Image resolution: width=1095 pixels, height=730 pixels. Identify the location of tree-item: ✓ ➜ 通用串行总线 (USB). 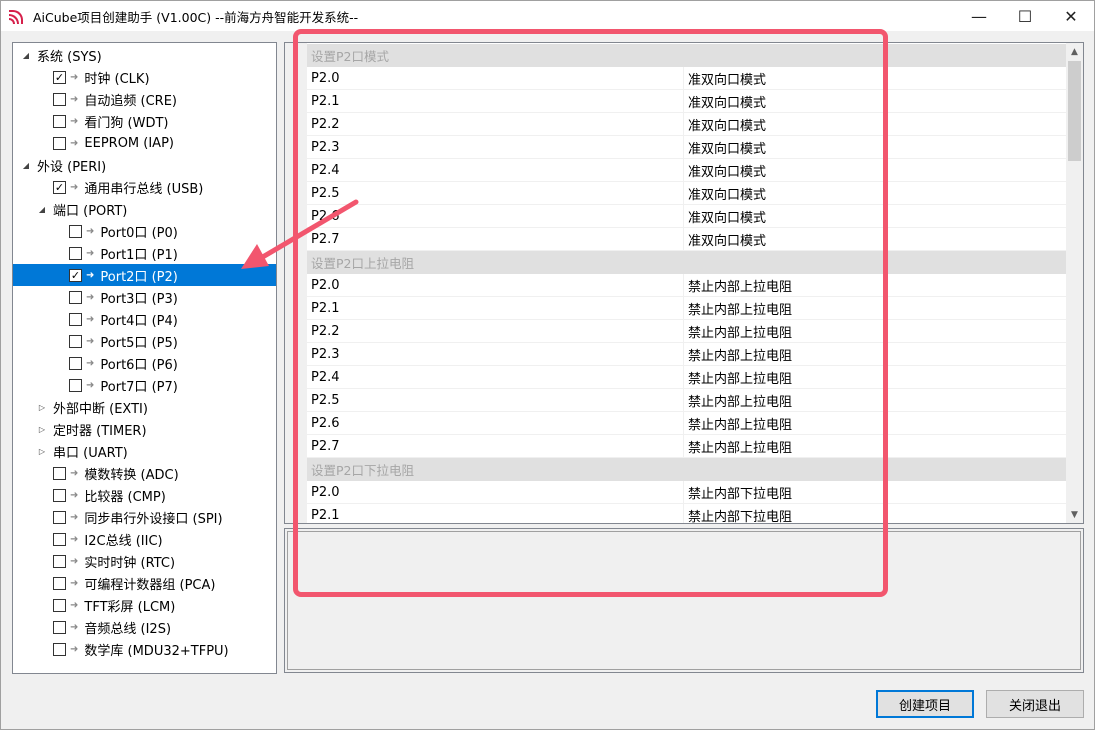
(144, 187).